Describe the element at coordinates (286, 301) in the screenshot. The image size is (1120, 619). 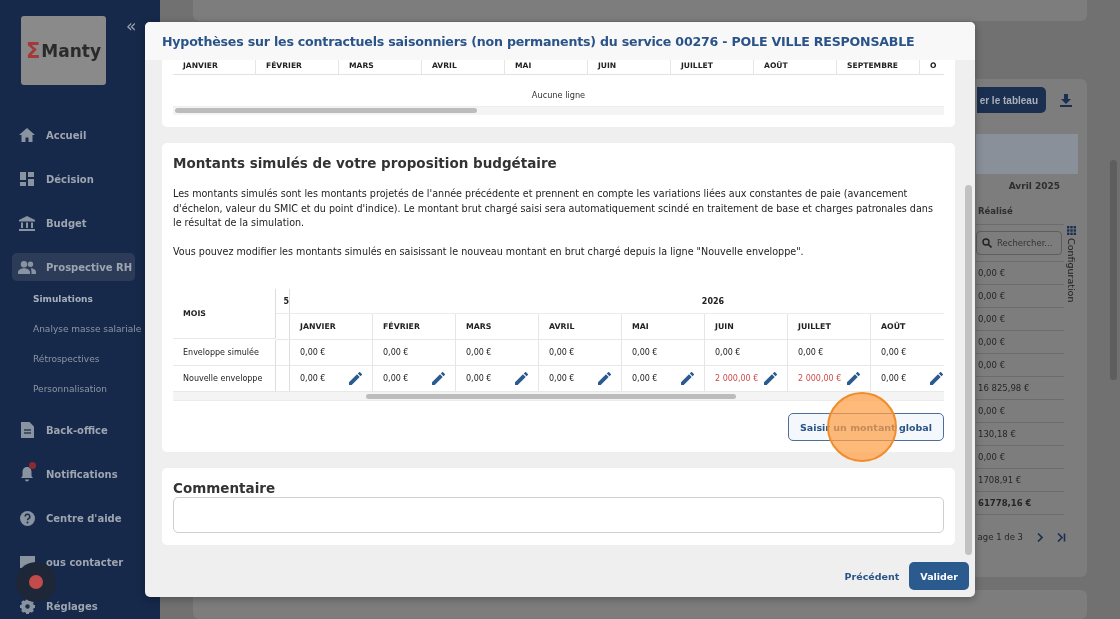
I see `column-header: 5` at that location.